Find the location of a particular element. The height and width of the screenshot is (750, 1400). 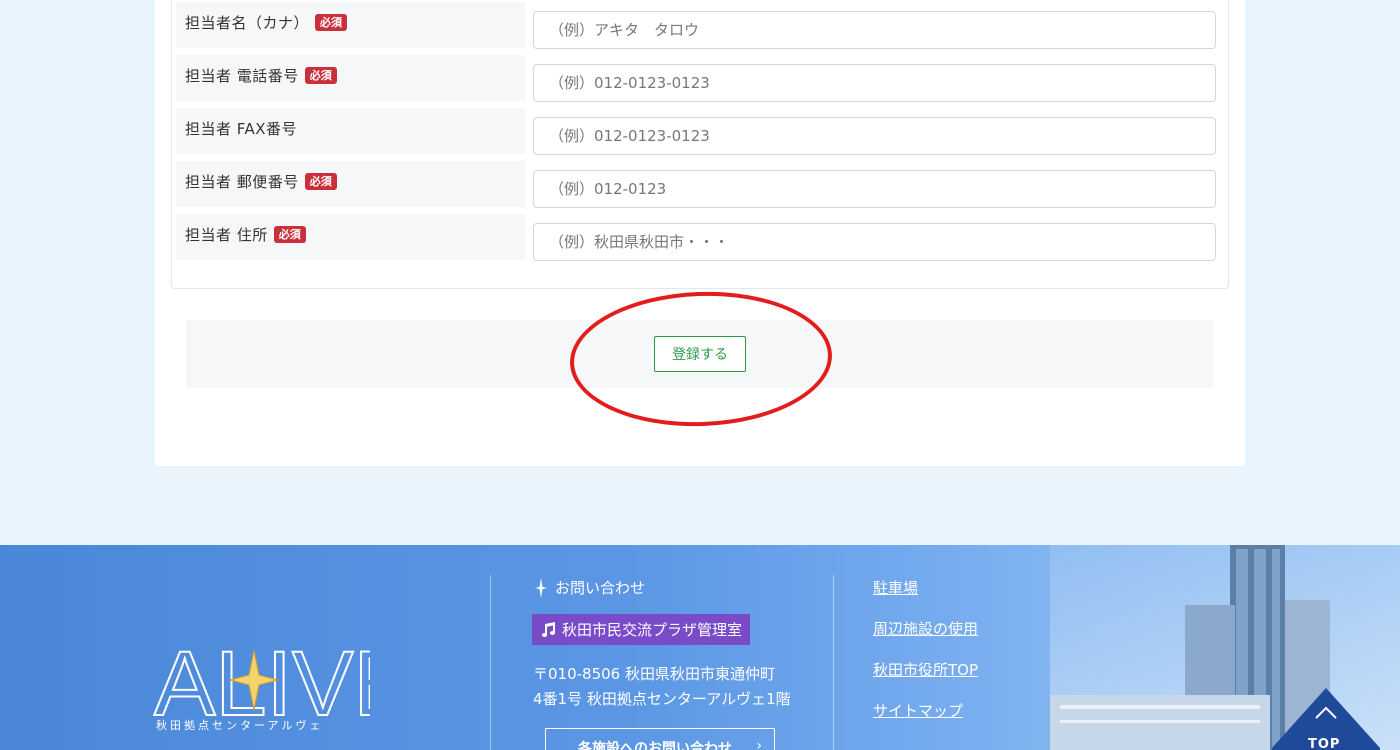

field-label: 担当者 電話番号 is located at coordinates (242, 76).